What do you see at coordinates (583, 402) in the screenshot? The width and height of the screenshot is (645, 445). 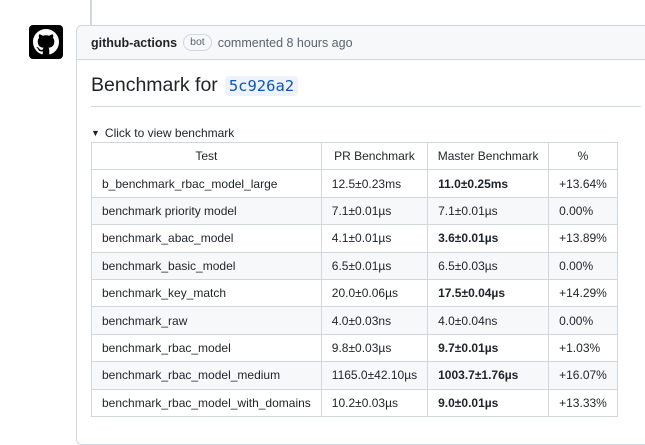 I see `percent-change-cell: +13.33%` at bounding box center [583, 402].